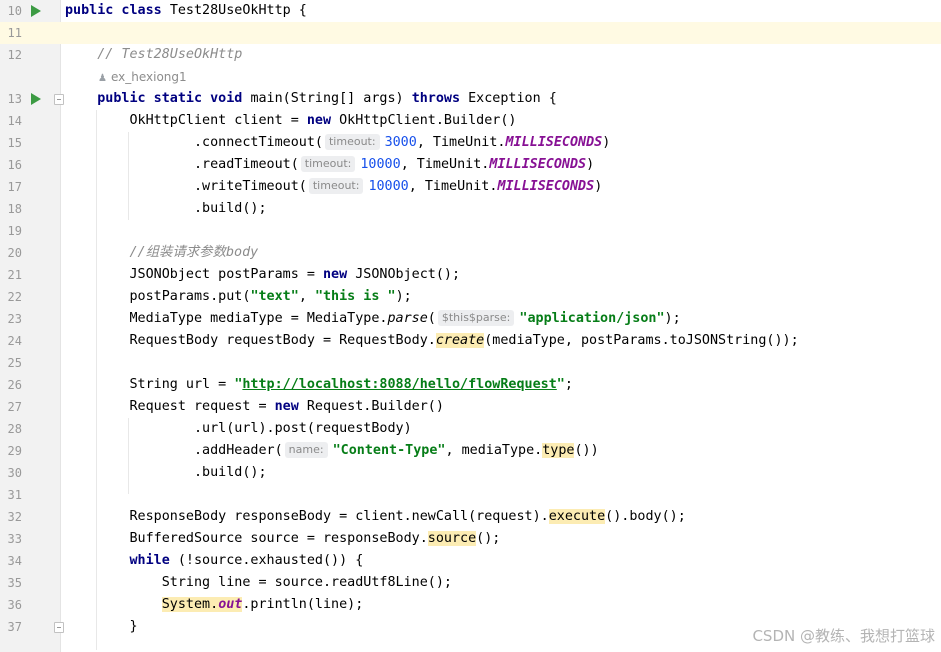 This screenshot has height=652, width=941. Describe the element at coordinates (431, 318) in the screenshot. I see `code-token: (` at that location.